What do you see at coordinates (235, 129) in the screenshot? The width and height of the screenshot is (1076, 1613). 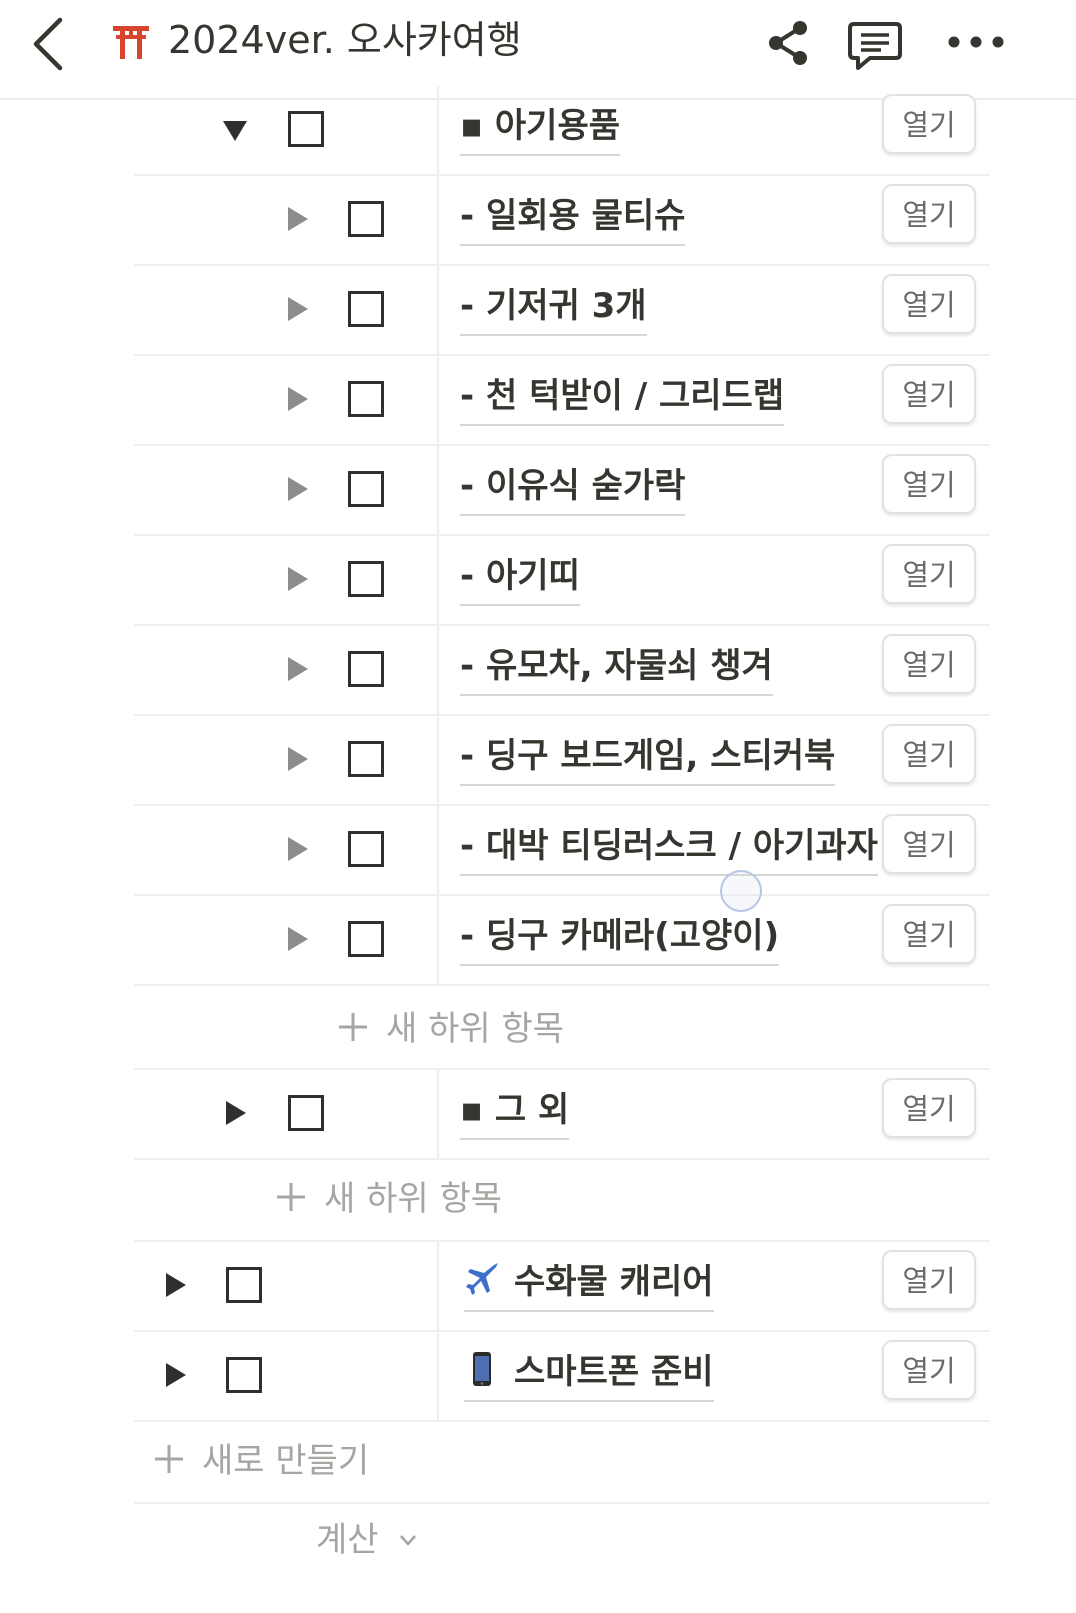 I see `toggle-expanded-icon` at bounding box center [235, 129].